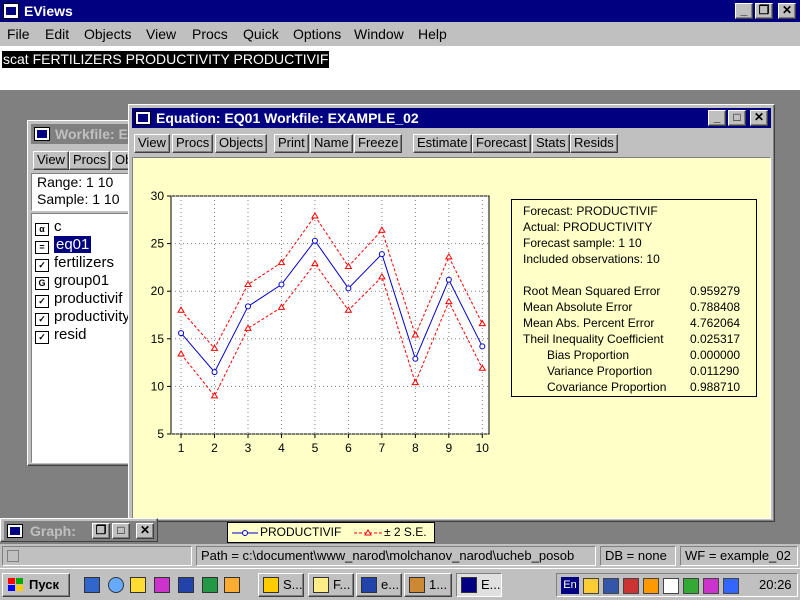 This screenshot has width=800, height=600. I want to click on object-label: productivif, so click(88, 298).